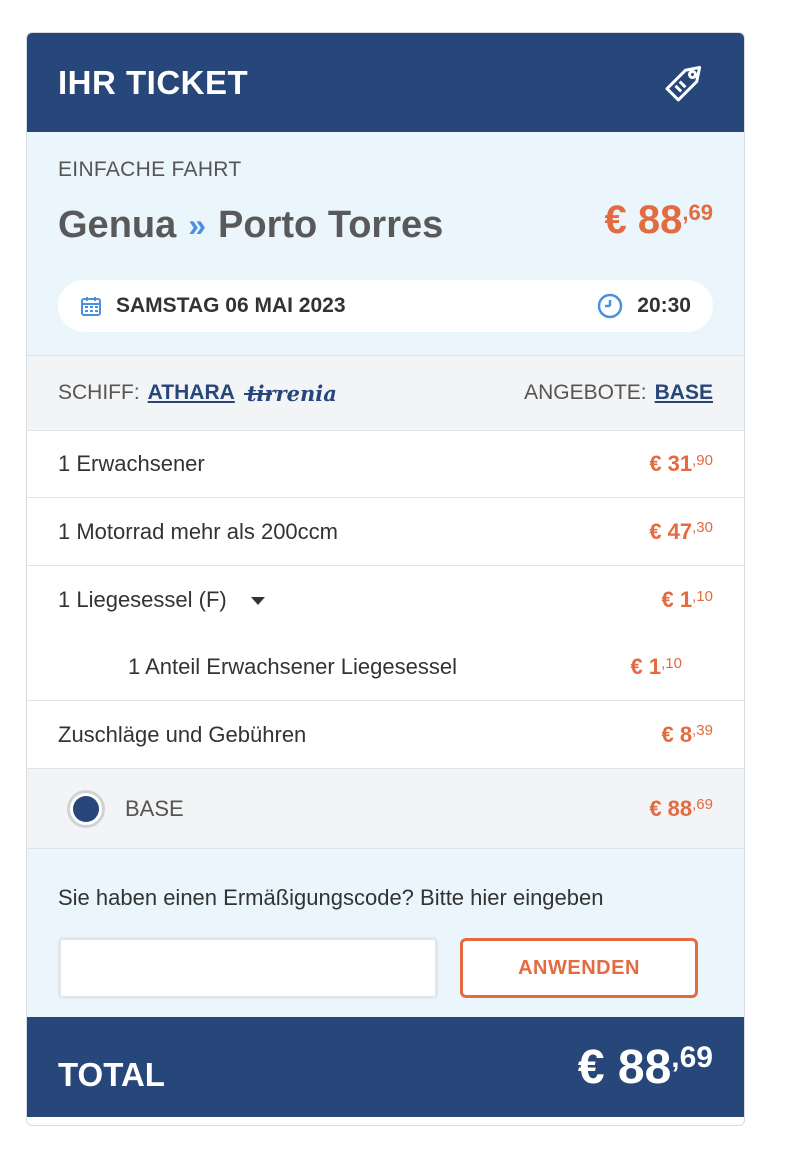 This screenshot has width=806, height=1152. I want to click on line-item-label: 1 Motorrad mehr als 200ccm, so click(198, 531).